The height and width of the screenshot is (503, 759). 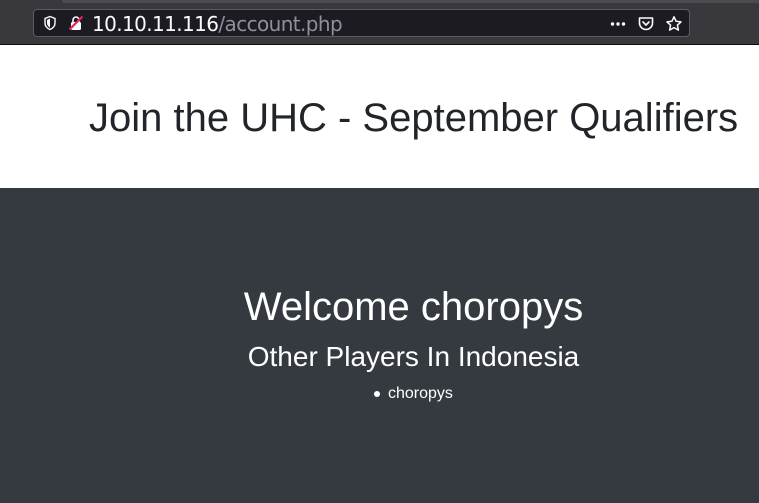 I want to click on url-actions, so click(x=646, y=24).